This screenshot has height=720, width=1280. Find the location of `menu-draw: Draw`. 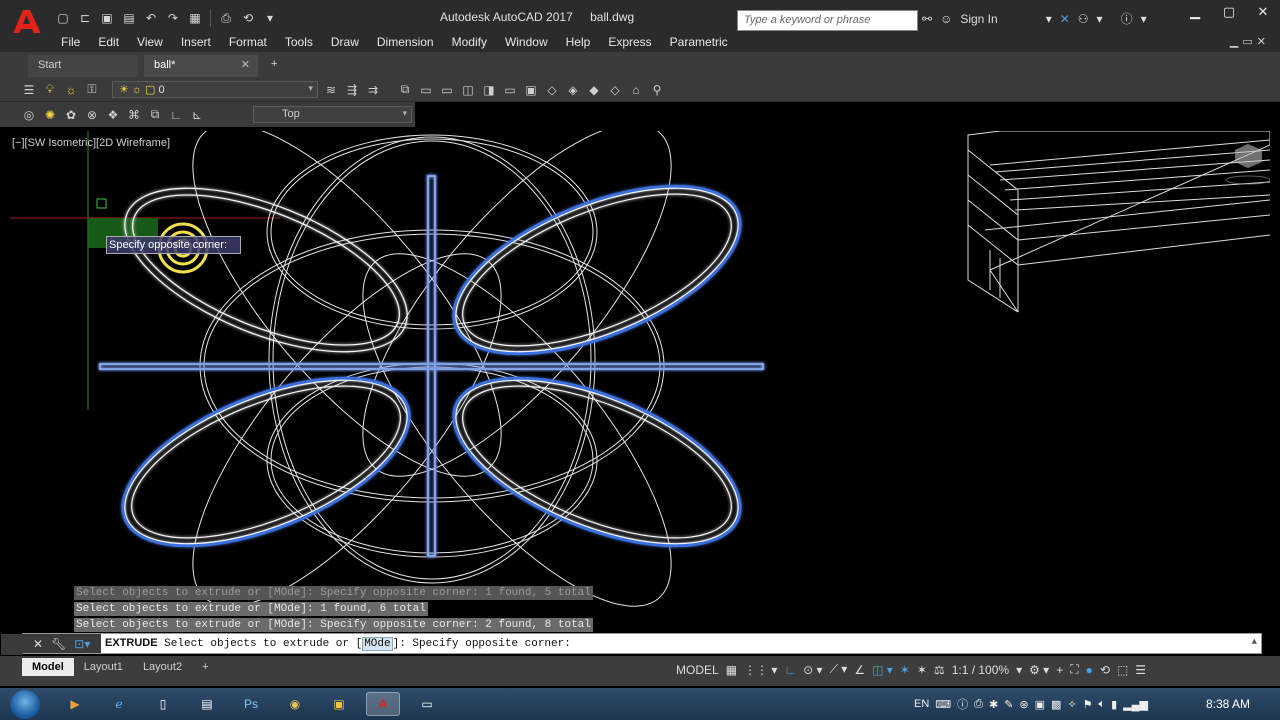

menu-draw: Draw is located at coordinates (345, 42).